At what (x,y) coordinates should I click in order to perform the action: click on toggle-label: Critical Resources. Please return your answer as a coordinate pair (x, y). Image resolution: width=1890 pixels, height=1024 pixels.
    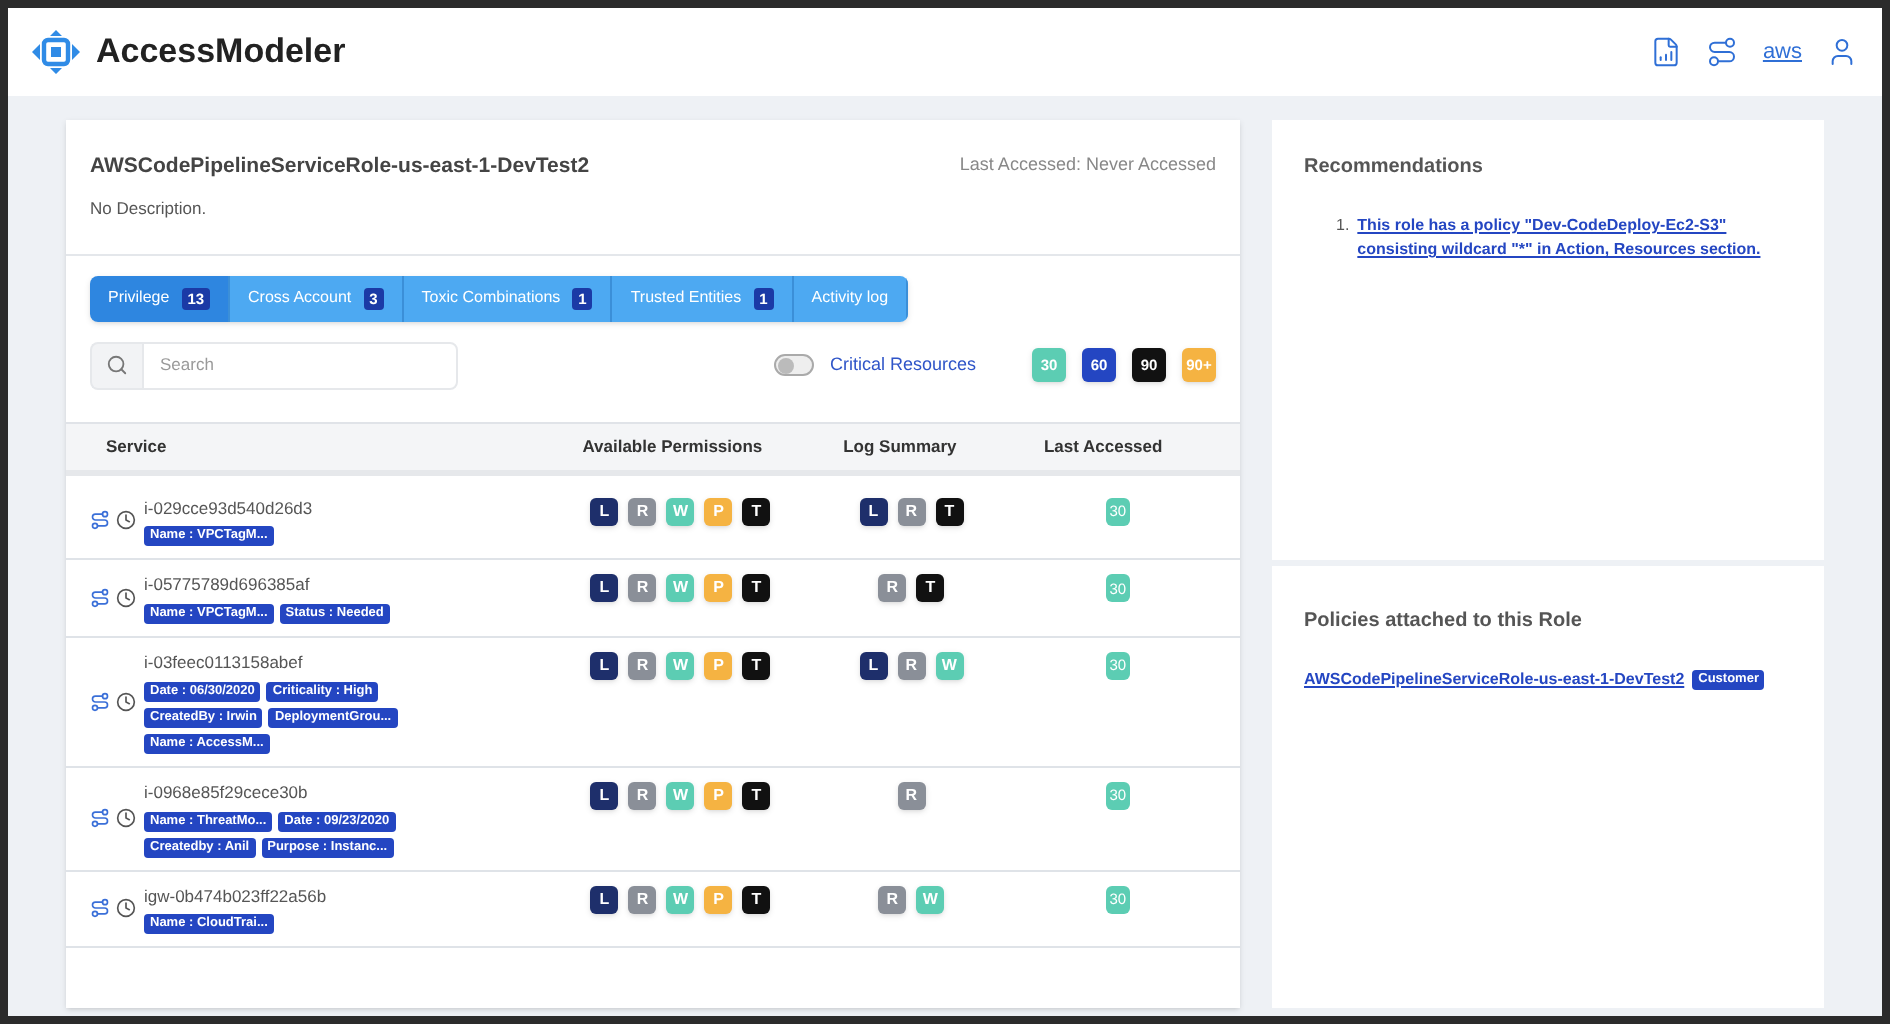
    Looking at the image, I should click on (902, 364).